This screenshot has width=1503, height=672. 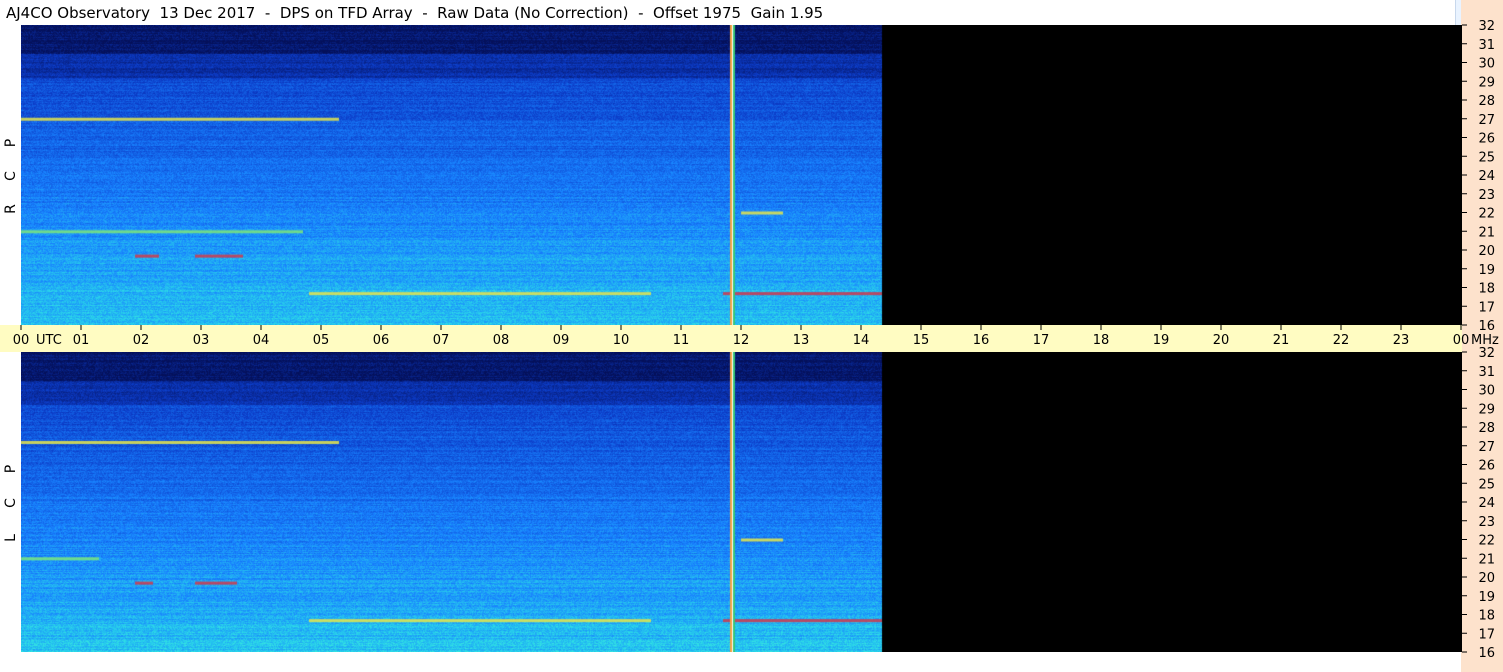 What do you see at coordinates (1486, 409) in the screenshot?
I see `frequency-tick-label-lcp: 29` at bounding box center [1486, 409].